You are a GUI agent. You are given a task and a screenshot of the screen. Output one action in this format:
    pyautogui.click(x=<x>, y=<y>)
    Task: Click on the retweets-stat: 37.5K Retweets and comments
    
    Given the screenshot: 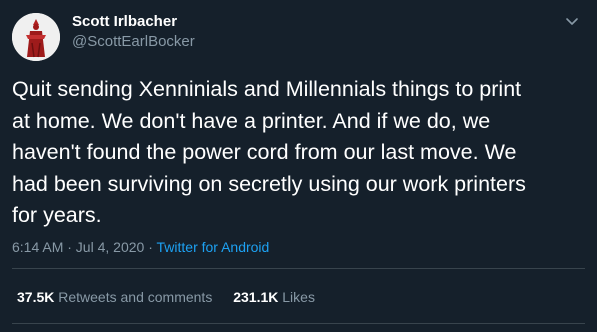 What is the action you would take?
    pyautogui.click(x=114, y=297)
    